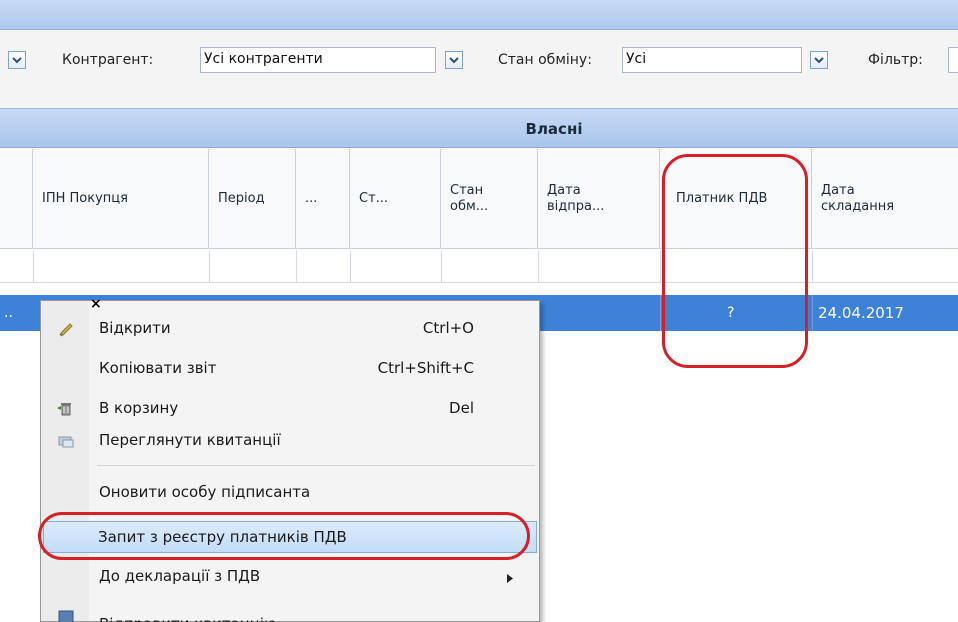  What do you see at coordinates (479, 15) in the screenshot?
I see `window-top-strip` at bounding box center [479, 15].